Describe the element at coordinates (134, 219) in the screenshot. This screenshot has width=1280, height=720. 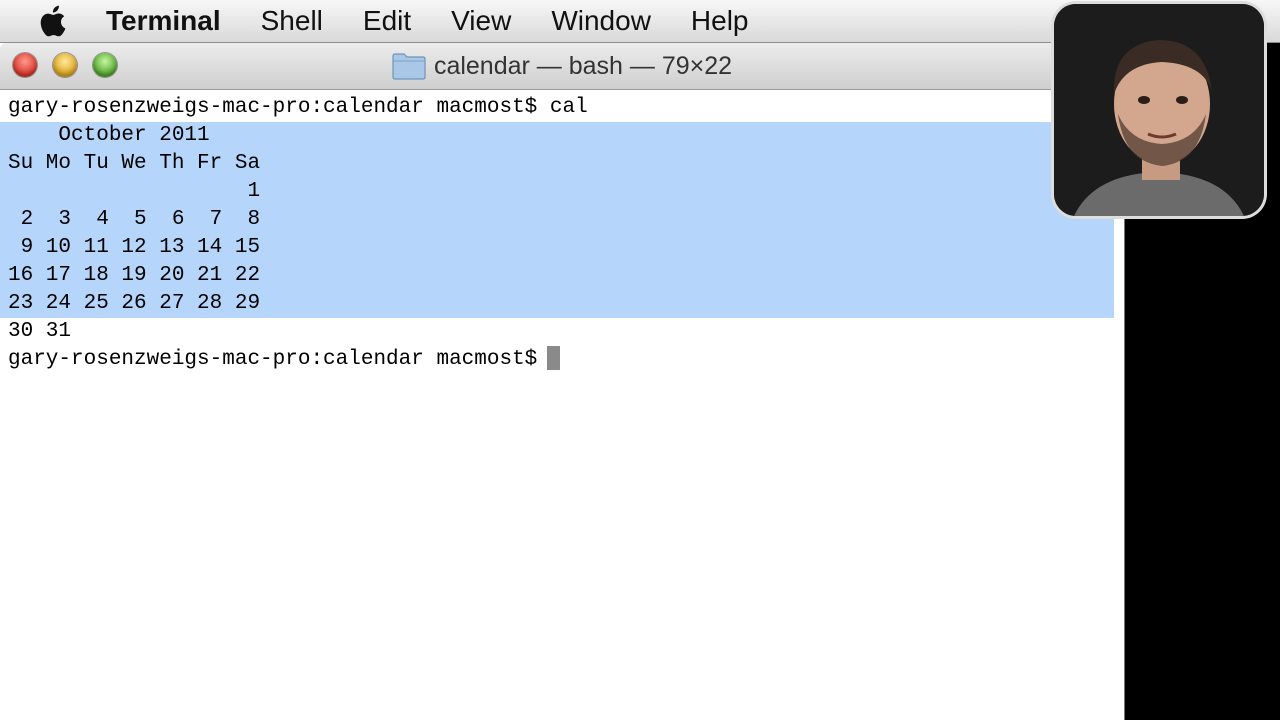
I see `calendar-week-row: 2 3 4 5 6 7 8` at that location.